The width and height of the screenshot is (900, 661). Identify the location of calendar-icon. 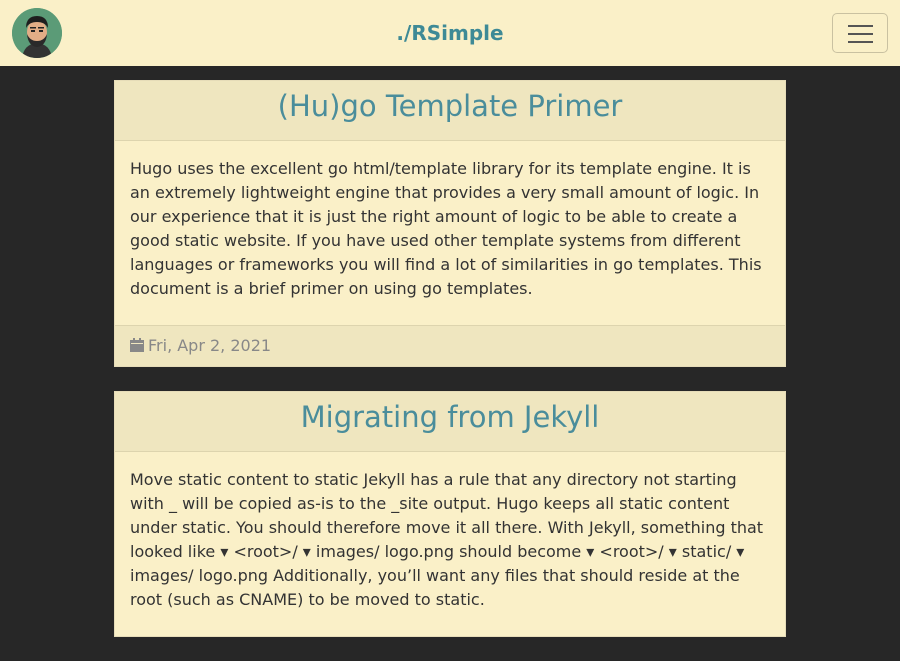
(137, 339).